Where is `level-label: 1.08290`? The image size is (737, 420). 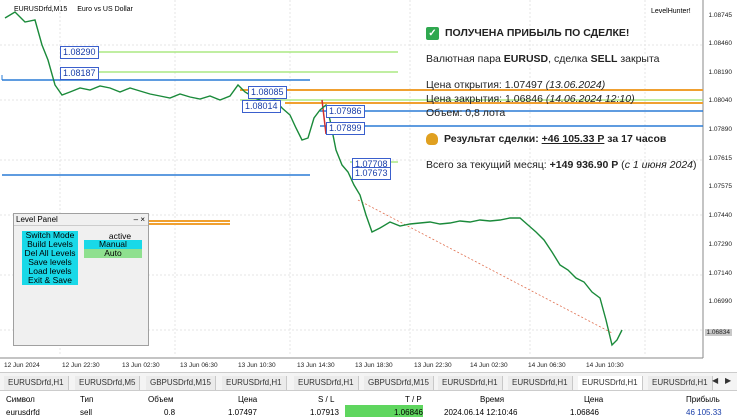
level-label: 1.08290 is located at coordinates (79, 52).